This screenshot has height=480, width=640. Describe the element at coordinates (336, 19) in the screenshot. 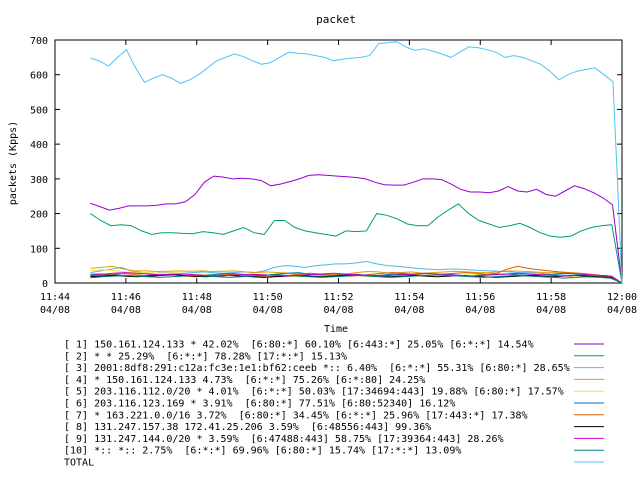

I see `chart-title: packet` at that location.